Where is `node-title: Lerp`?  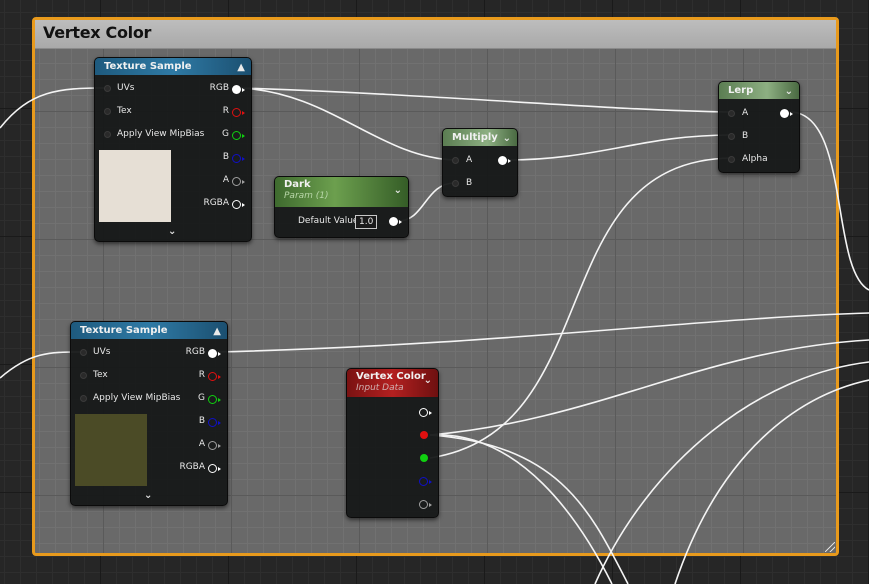
node-title: Lerp is located at coordinates (741, 90).